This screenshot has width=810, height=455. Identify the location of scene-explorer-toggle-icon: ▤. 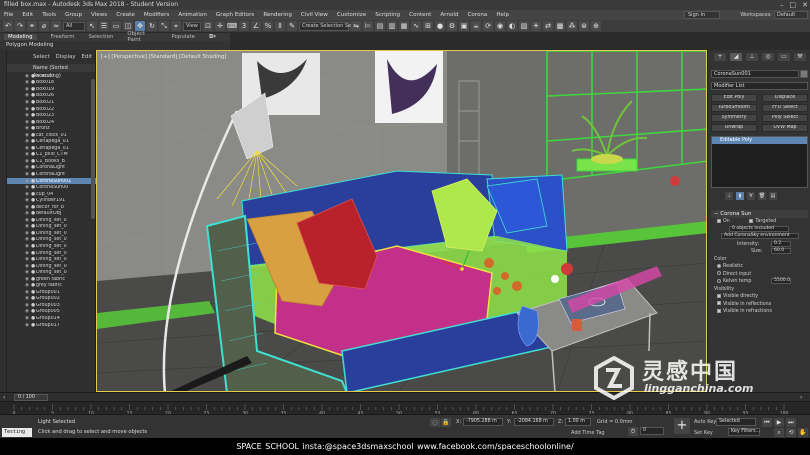
(380, 26).